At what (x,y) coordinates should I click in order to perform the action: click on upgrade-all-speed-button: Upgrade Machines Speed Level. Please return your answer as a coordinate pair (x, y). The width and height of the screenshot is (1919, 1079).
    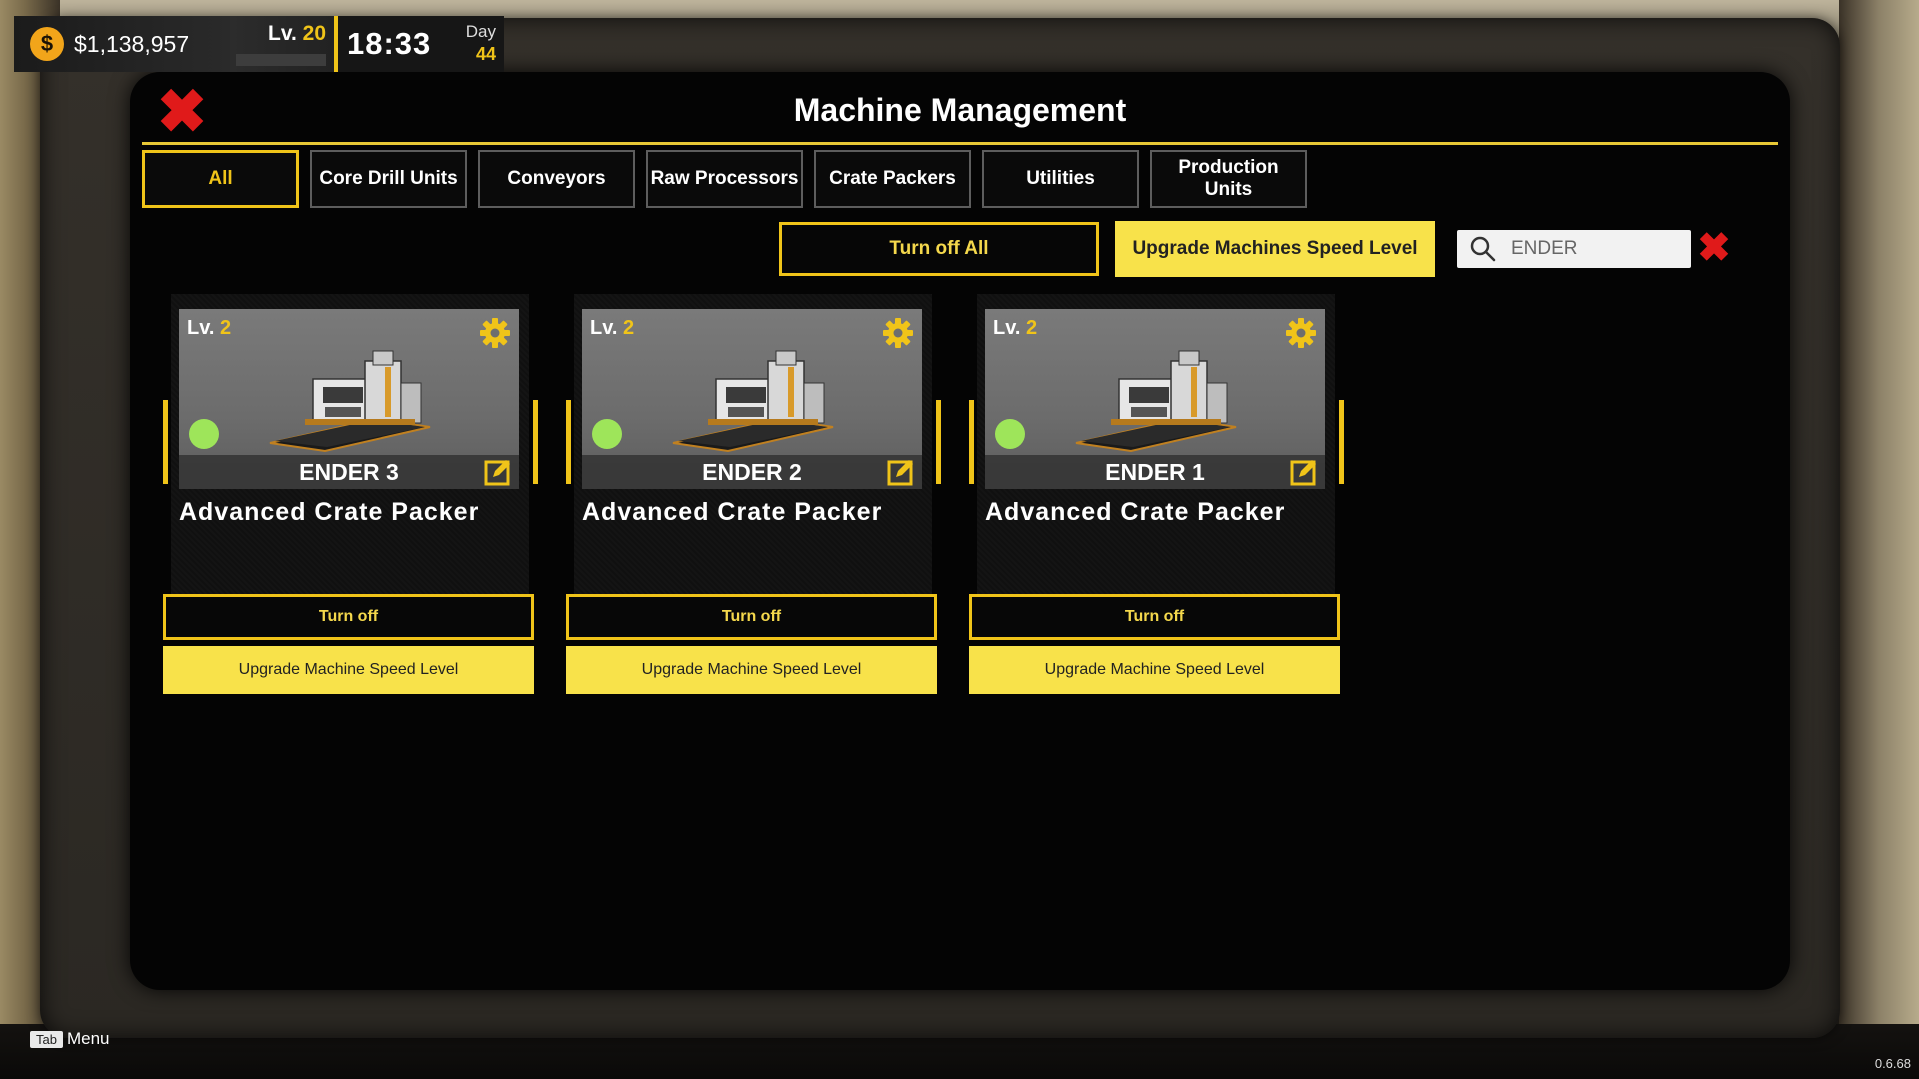
    Looking at the image, I should click on (1275, 249).